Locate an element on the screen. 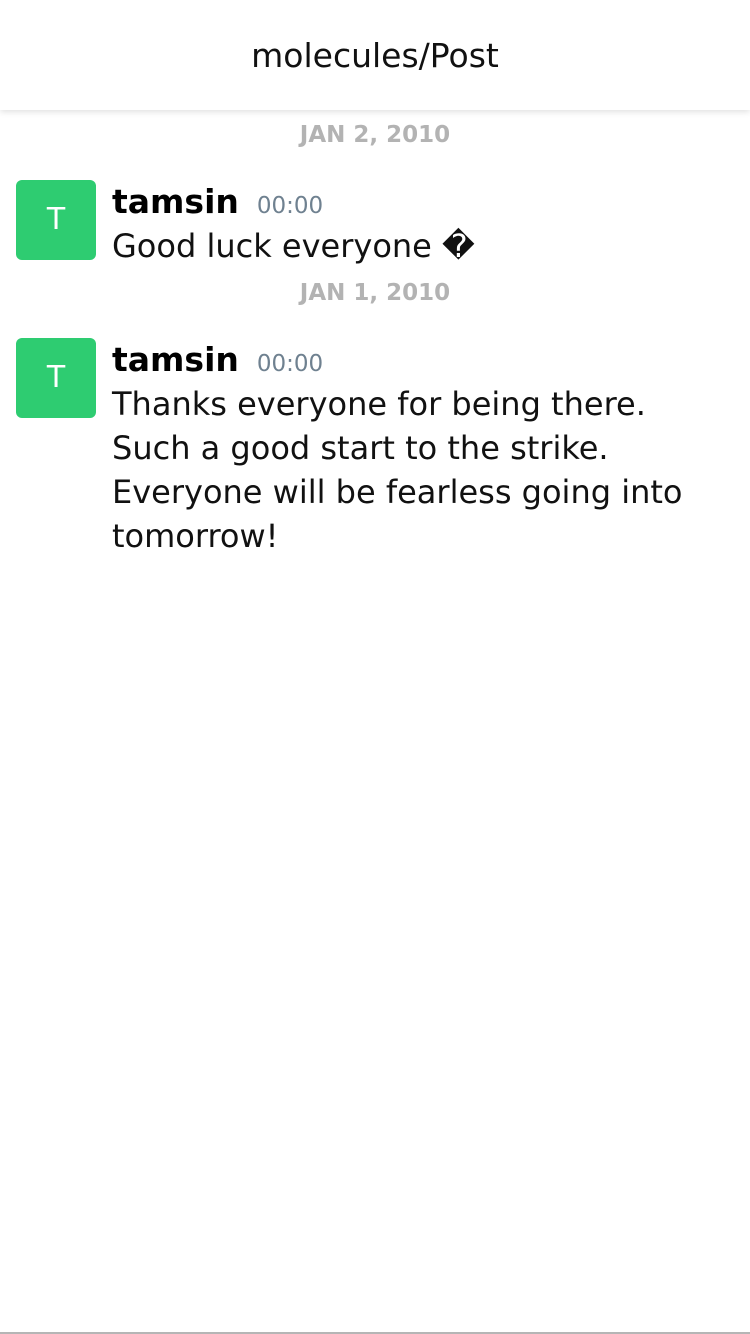 This screenshot has width=750, height=1334. header-bar: molecules/Post is located at coordinates (375, 55).